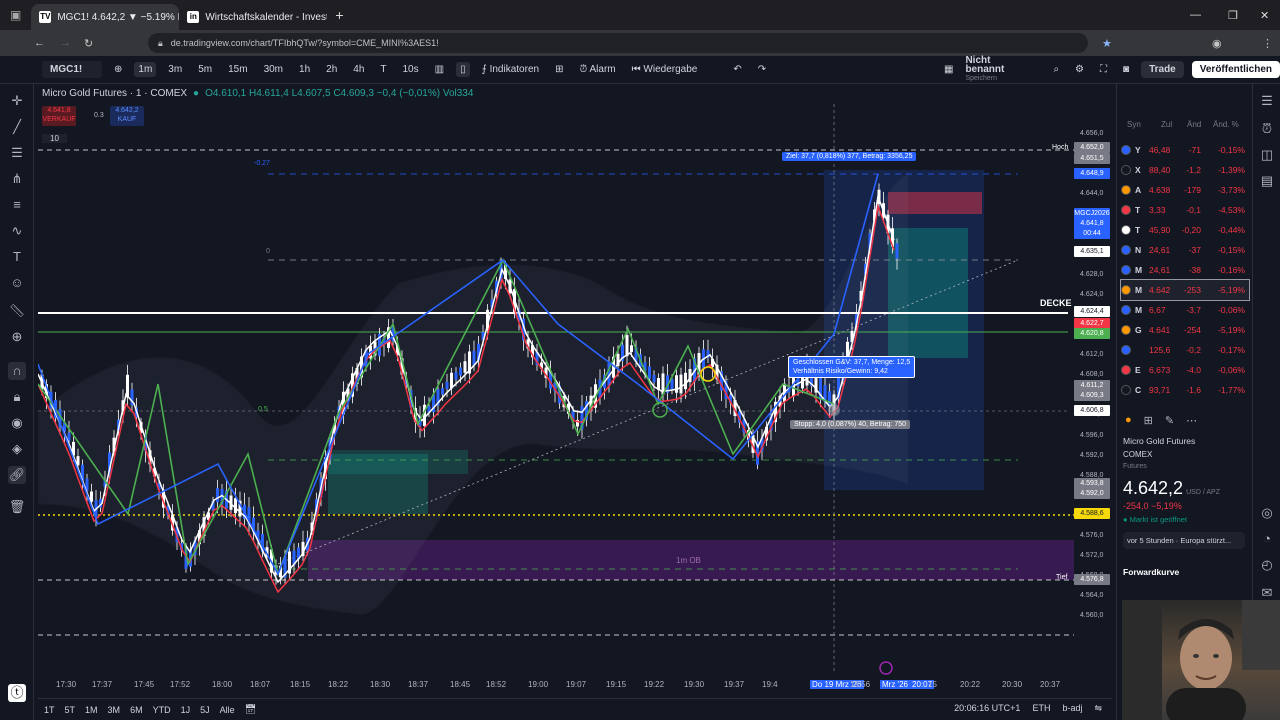 The width and height of the screenshot is (1280, 720). I want to click on ideas-icon: ◔, so click(1267, 539).